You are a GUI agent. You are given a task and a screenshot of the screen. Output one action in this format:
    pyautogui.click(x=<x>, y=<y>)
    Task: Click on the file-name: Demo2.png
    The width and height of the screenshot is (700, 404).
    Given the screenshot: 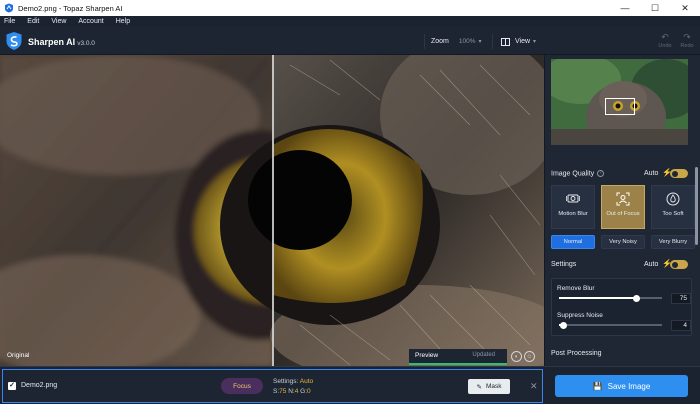 What is the action you would take?
    pyautogui.click(x=39, y=385)
    